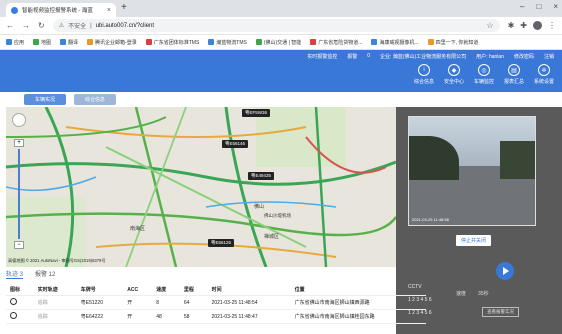  Describe the element at coordinates (100, 316) in the screenshot. I see `plate-cell: 粤E64222` at that location.